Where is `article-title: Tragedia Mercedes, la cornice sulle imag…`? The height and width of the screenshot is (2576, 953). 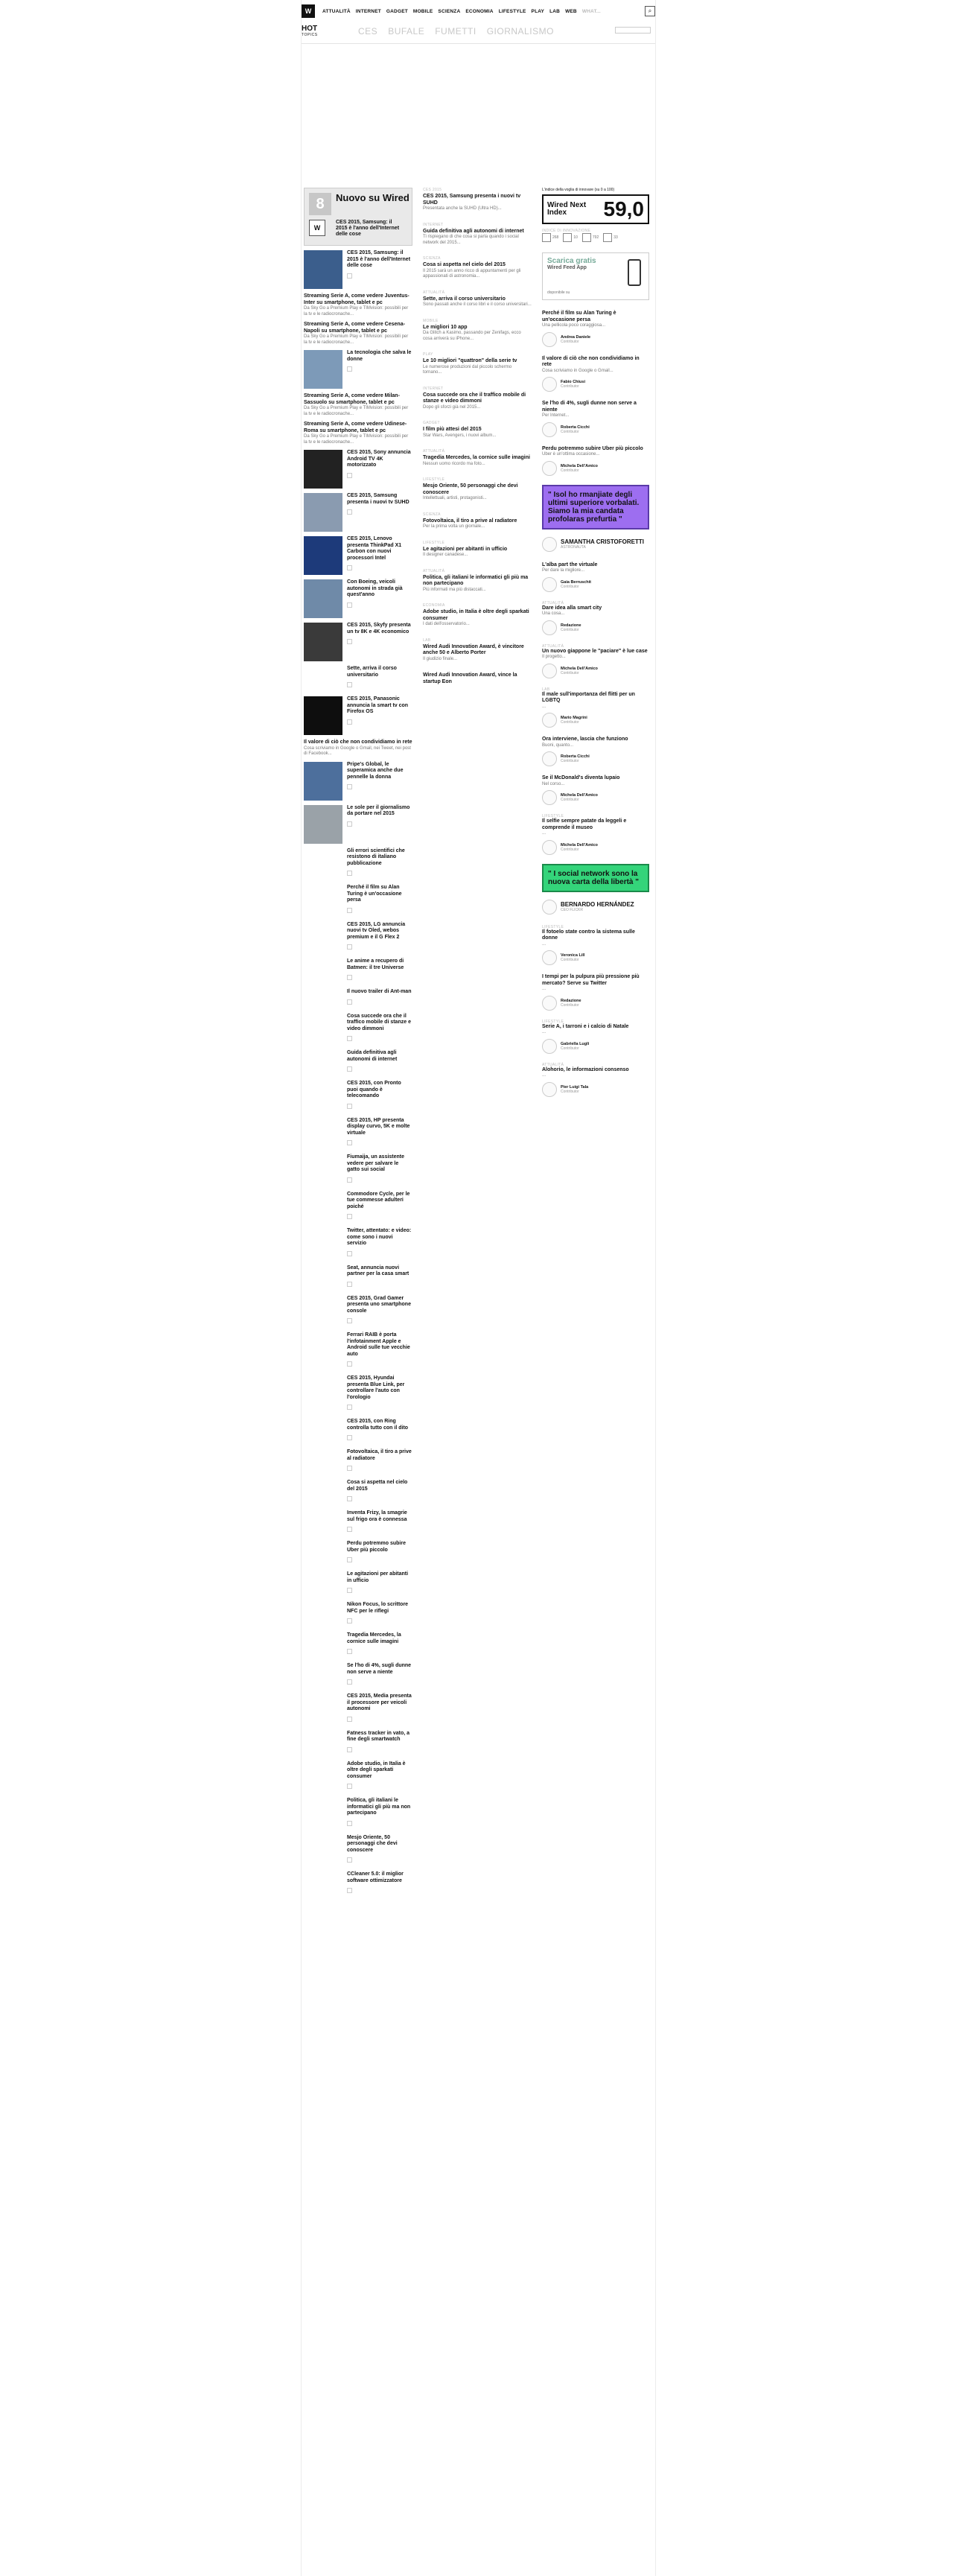
article-title: Tragedia Mercedes, la cornice sulle imag… is located at coordinates (477, 458).